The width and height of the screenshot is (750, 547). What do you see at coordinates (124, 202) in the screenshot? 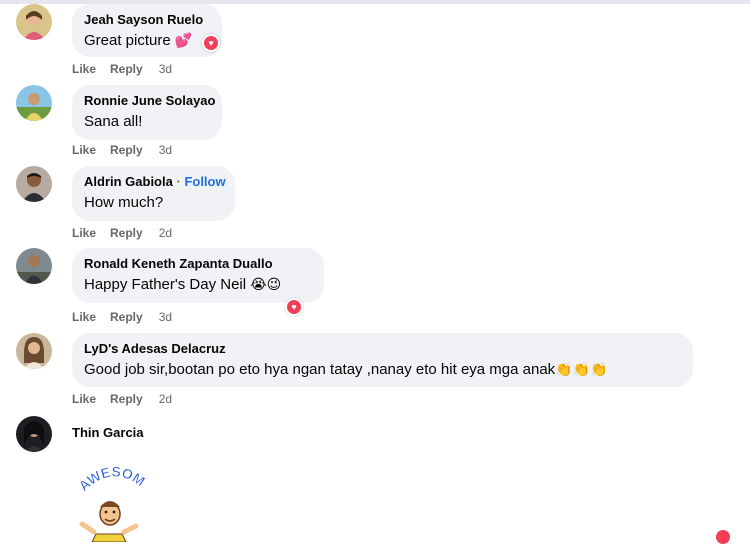
I see `comment-text: How much?` at bounding box center [124, 202].